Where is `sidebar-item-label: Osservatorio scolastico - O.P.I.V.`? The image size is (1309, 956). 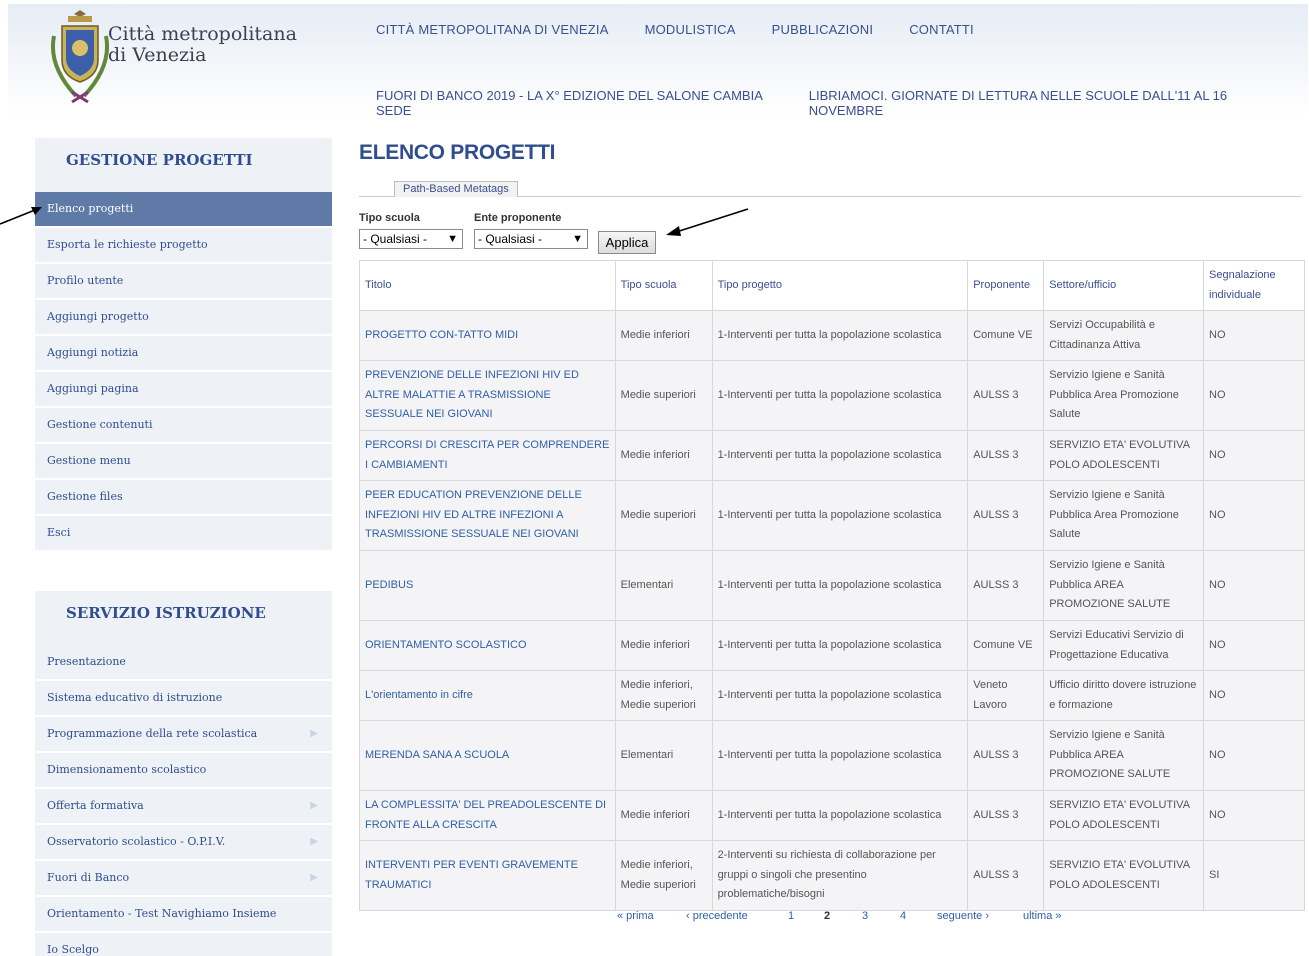
sidebar-item-label: Osservatorio scolastico - O.P.I.V. is located at coordinates (136, 841).